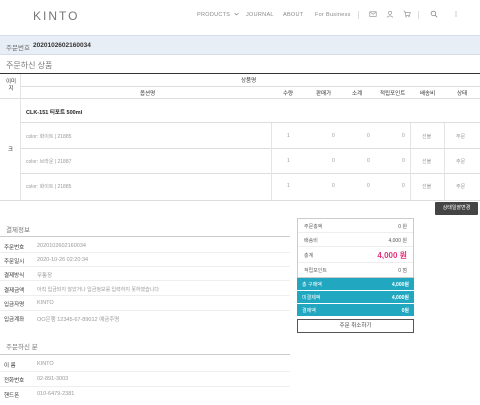  I want to click on summary-total-label: 총계, so click(309, 256).